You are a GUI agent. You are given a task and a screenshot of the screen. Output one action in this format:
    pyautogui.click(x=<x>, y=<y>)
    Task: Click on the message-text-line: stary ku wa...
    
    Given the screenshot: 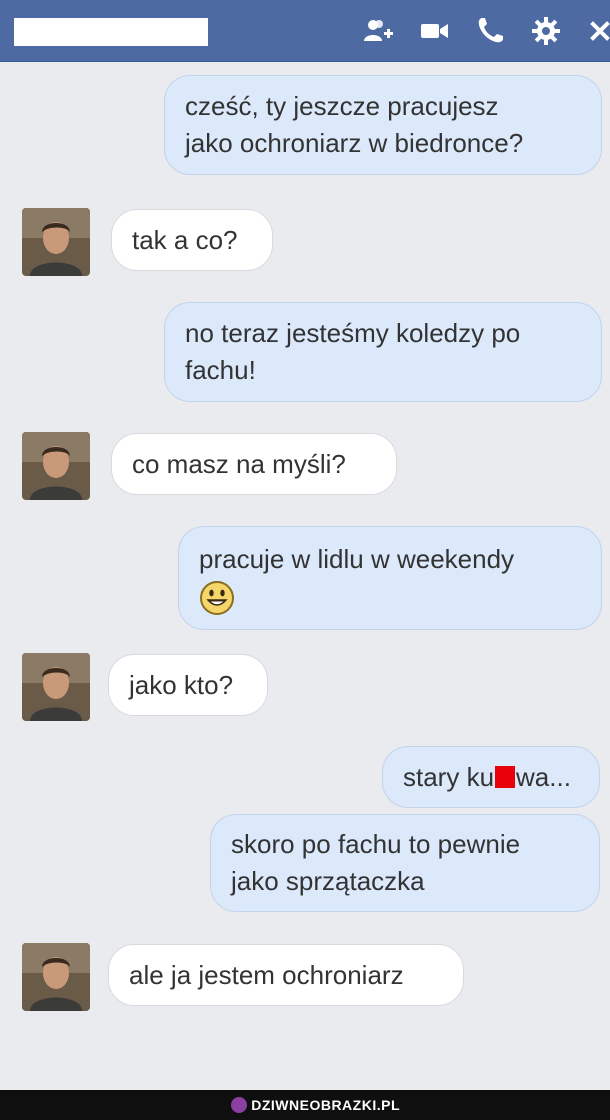 What is the action you would take?
    pyautogui.click(x=491, y=777)
    